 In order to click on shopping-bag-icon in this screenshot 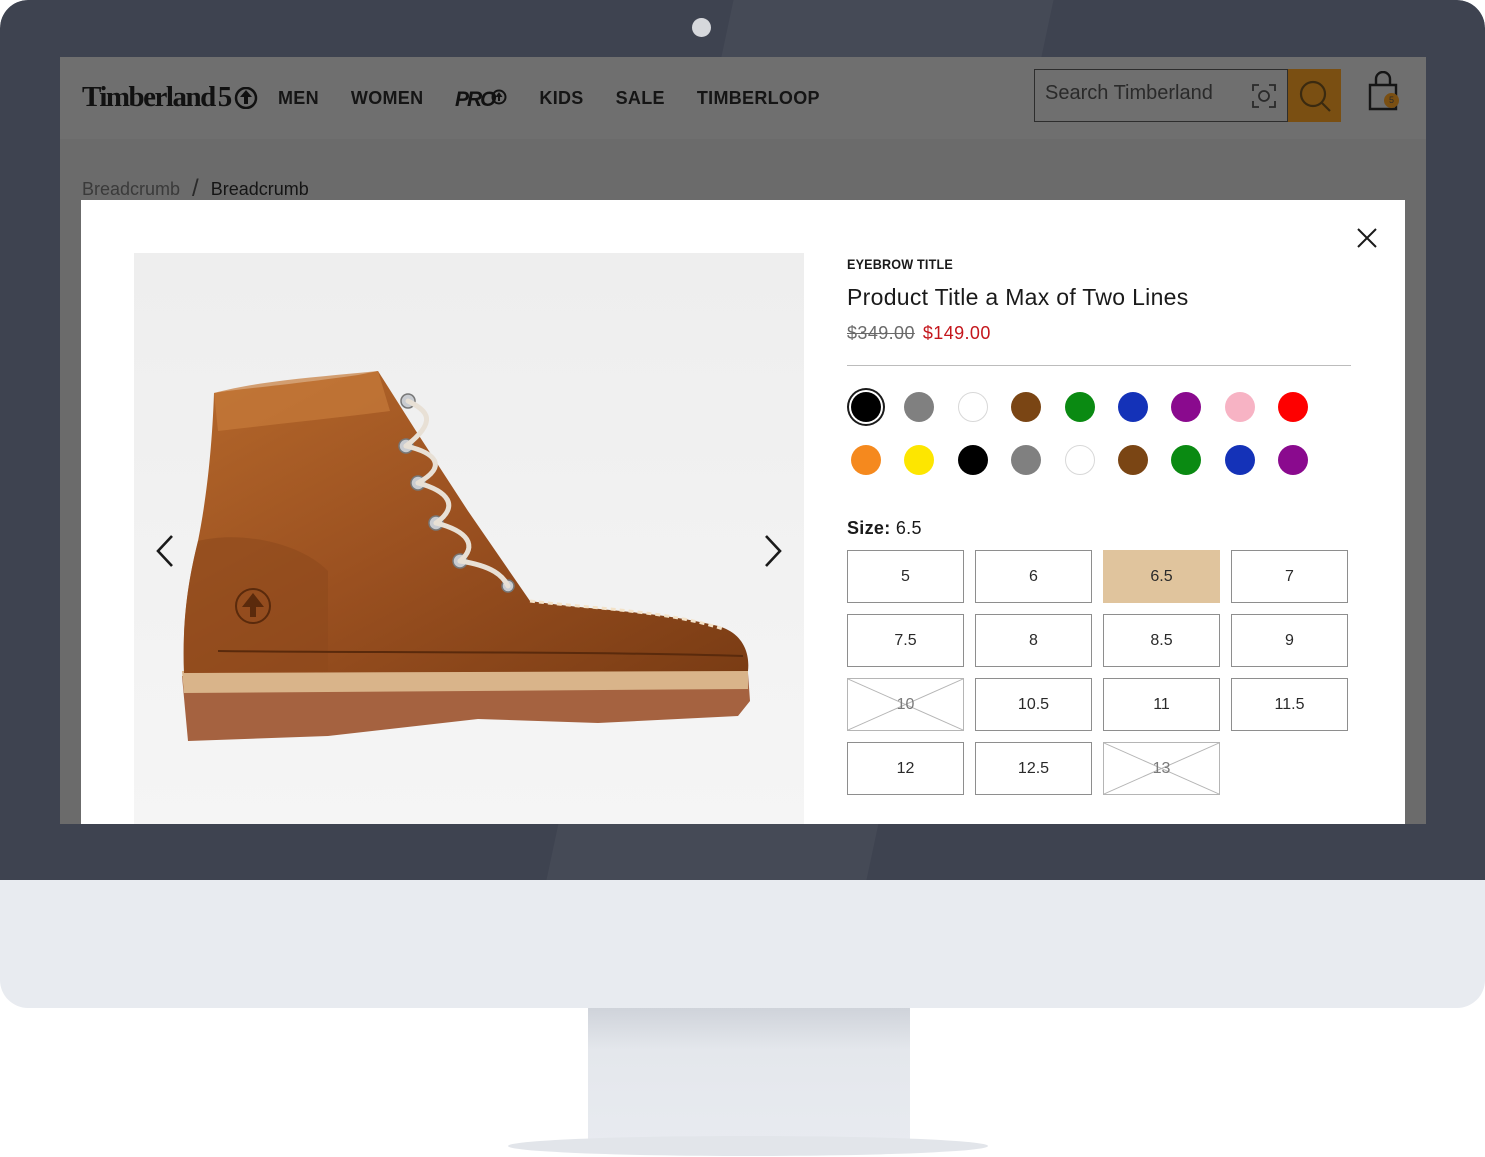, I will do `click(1386, 93)`.